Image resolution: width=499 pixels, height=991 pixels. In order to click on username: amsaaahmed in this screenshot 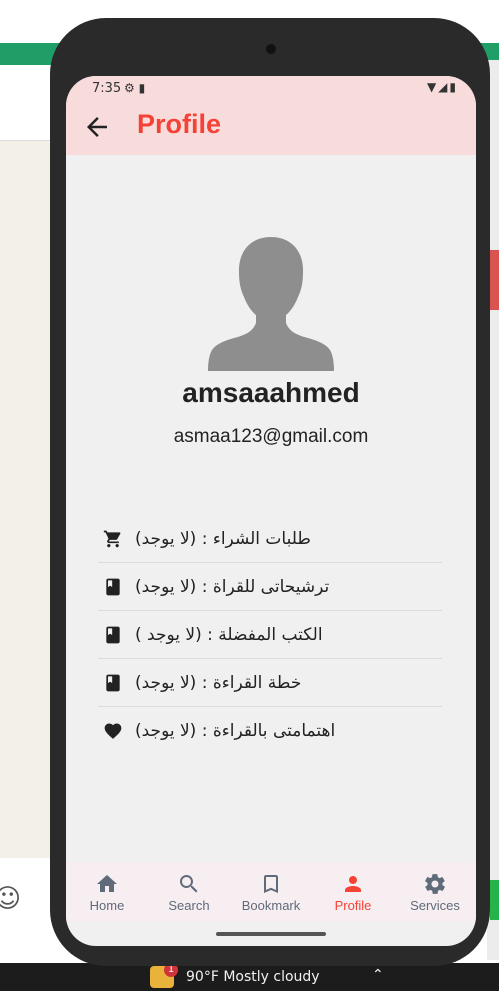, I will do `click(271, 392)`.